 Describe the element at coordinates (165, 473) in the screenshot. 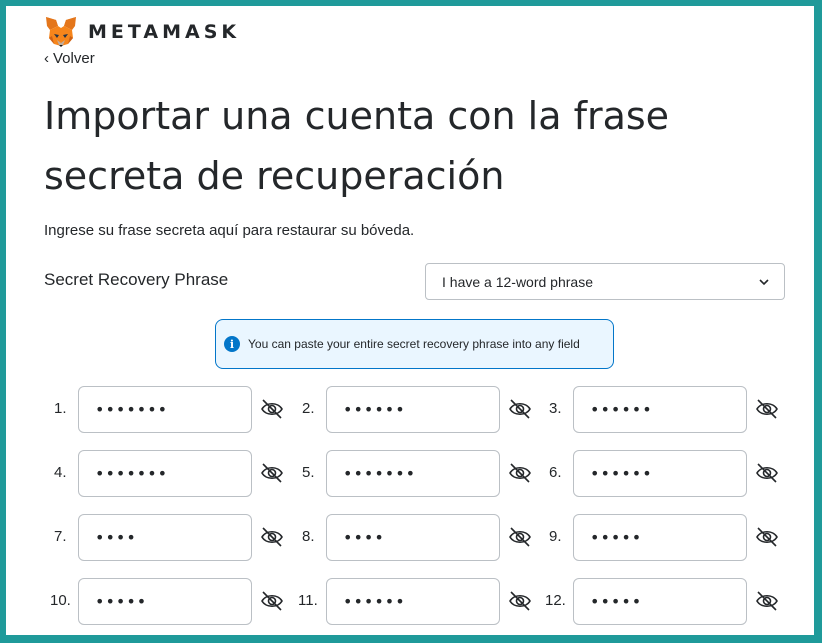

I see `word-input-4: •••••••` at that location.